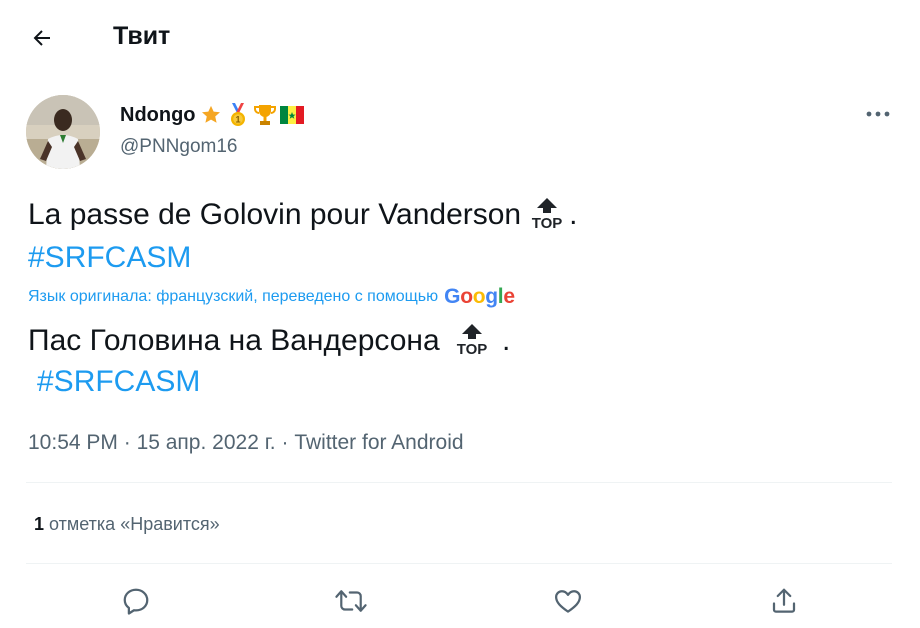 The image size is (920, 628). I want to click on share-icon, so click(784, 600).